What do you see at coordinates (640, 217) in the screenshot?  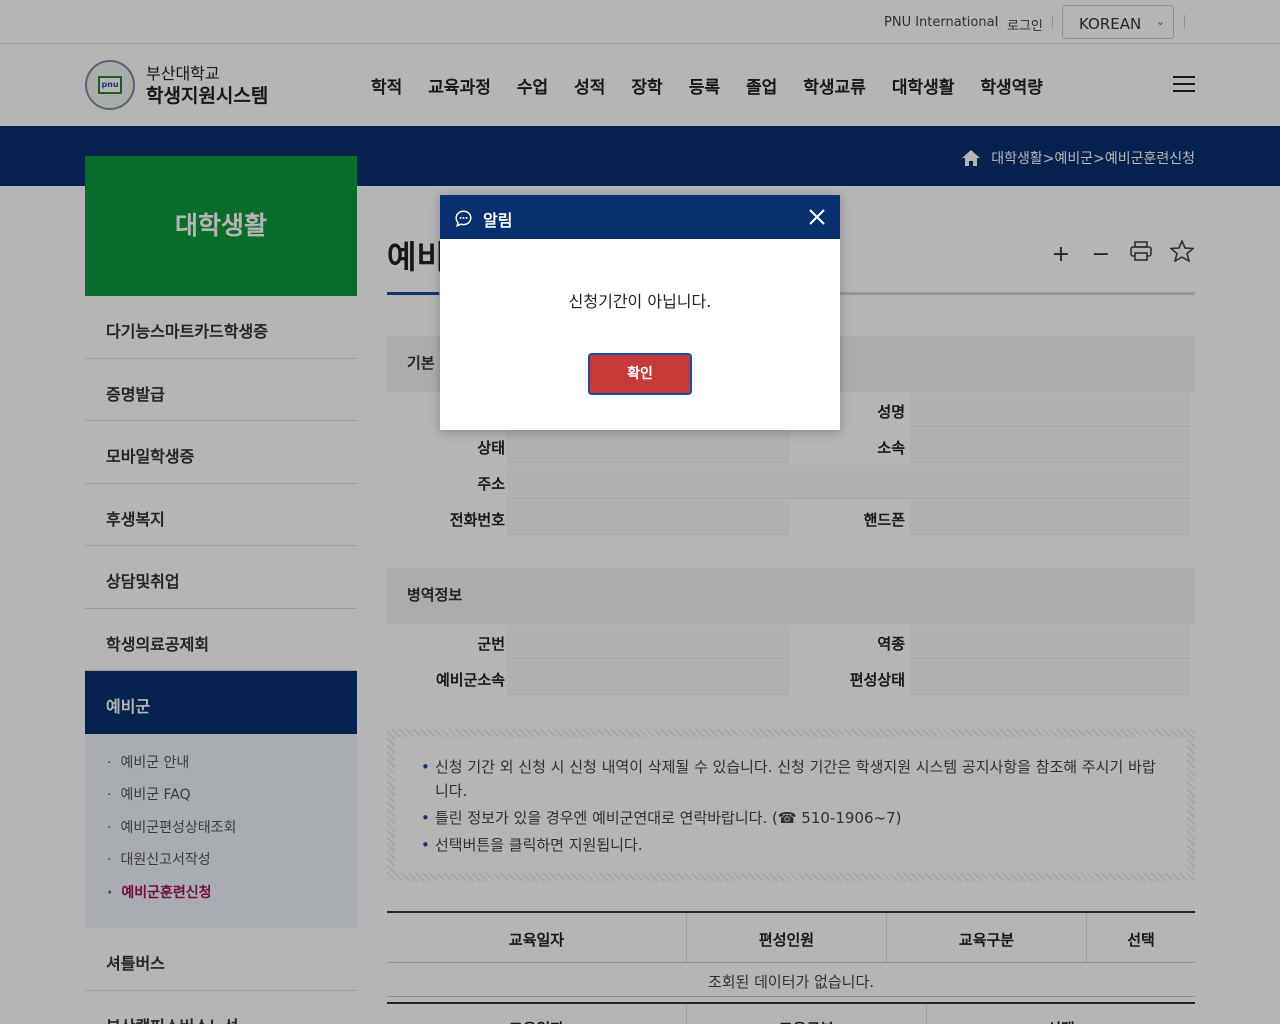 I see `dialog-header: 알림` at bounding box center [640, 217].